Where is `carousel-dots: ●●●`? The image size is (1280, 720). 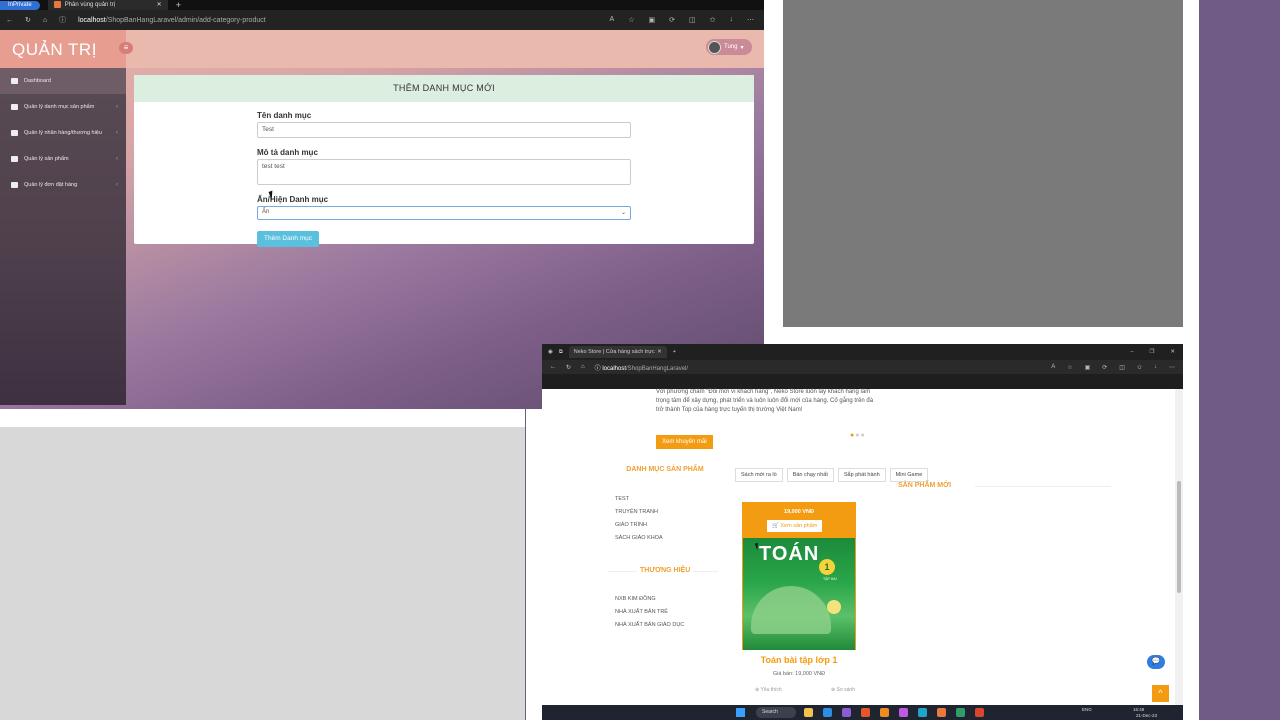 carousel-dots: ●●● is located at coordinates (858, 435).